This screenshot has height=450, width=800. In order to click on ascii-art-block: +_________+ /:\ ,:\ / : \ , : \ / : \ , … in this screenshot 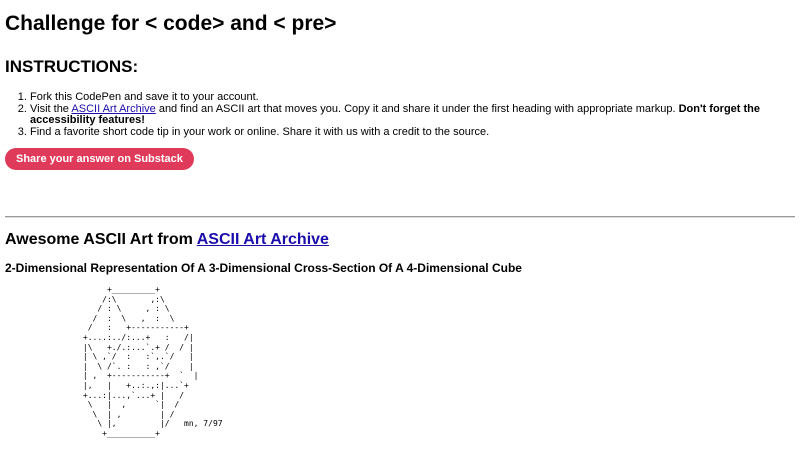, I will do `click(152, 361)`.